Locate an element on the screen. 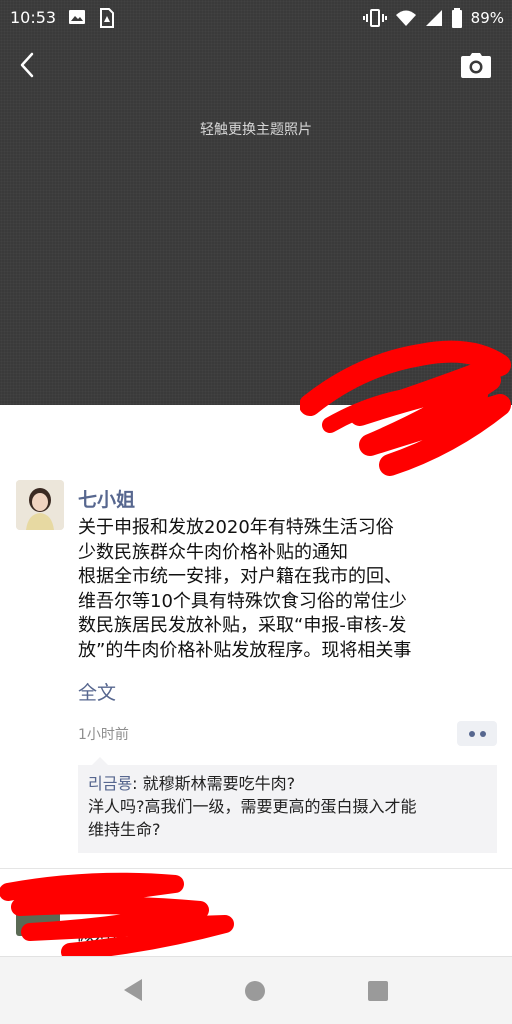  post-avatar is located at coordinates (40, 505).